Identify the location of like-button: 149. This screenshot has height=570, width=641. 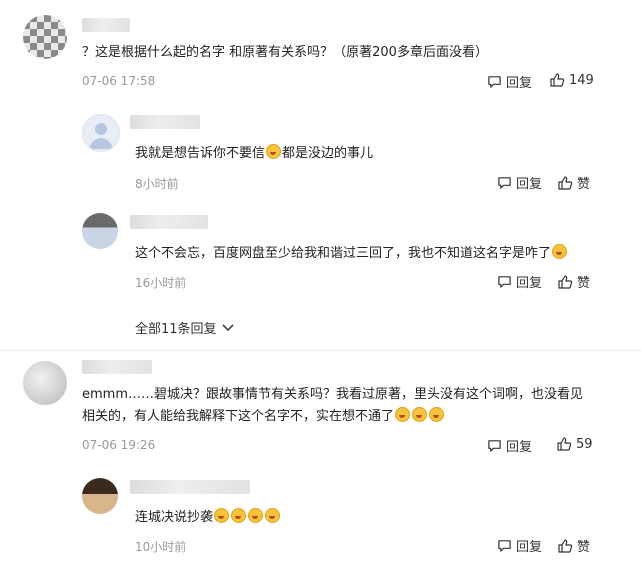
(571, 80).